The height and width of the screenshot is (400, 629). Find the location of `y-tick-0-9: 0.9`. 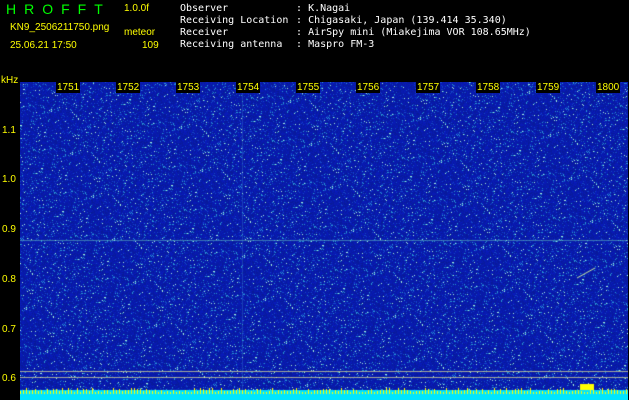

y-tick-0-9: 0.9 is located at coordinates (9, 229).